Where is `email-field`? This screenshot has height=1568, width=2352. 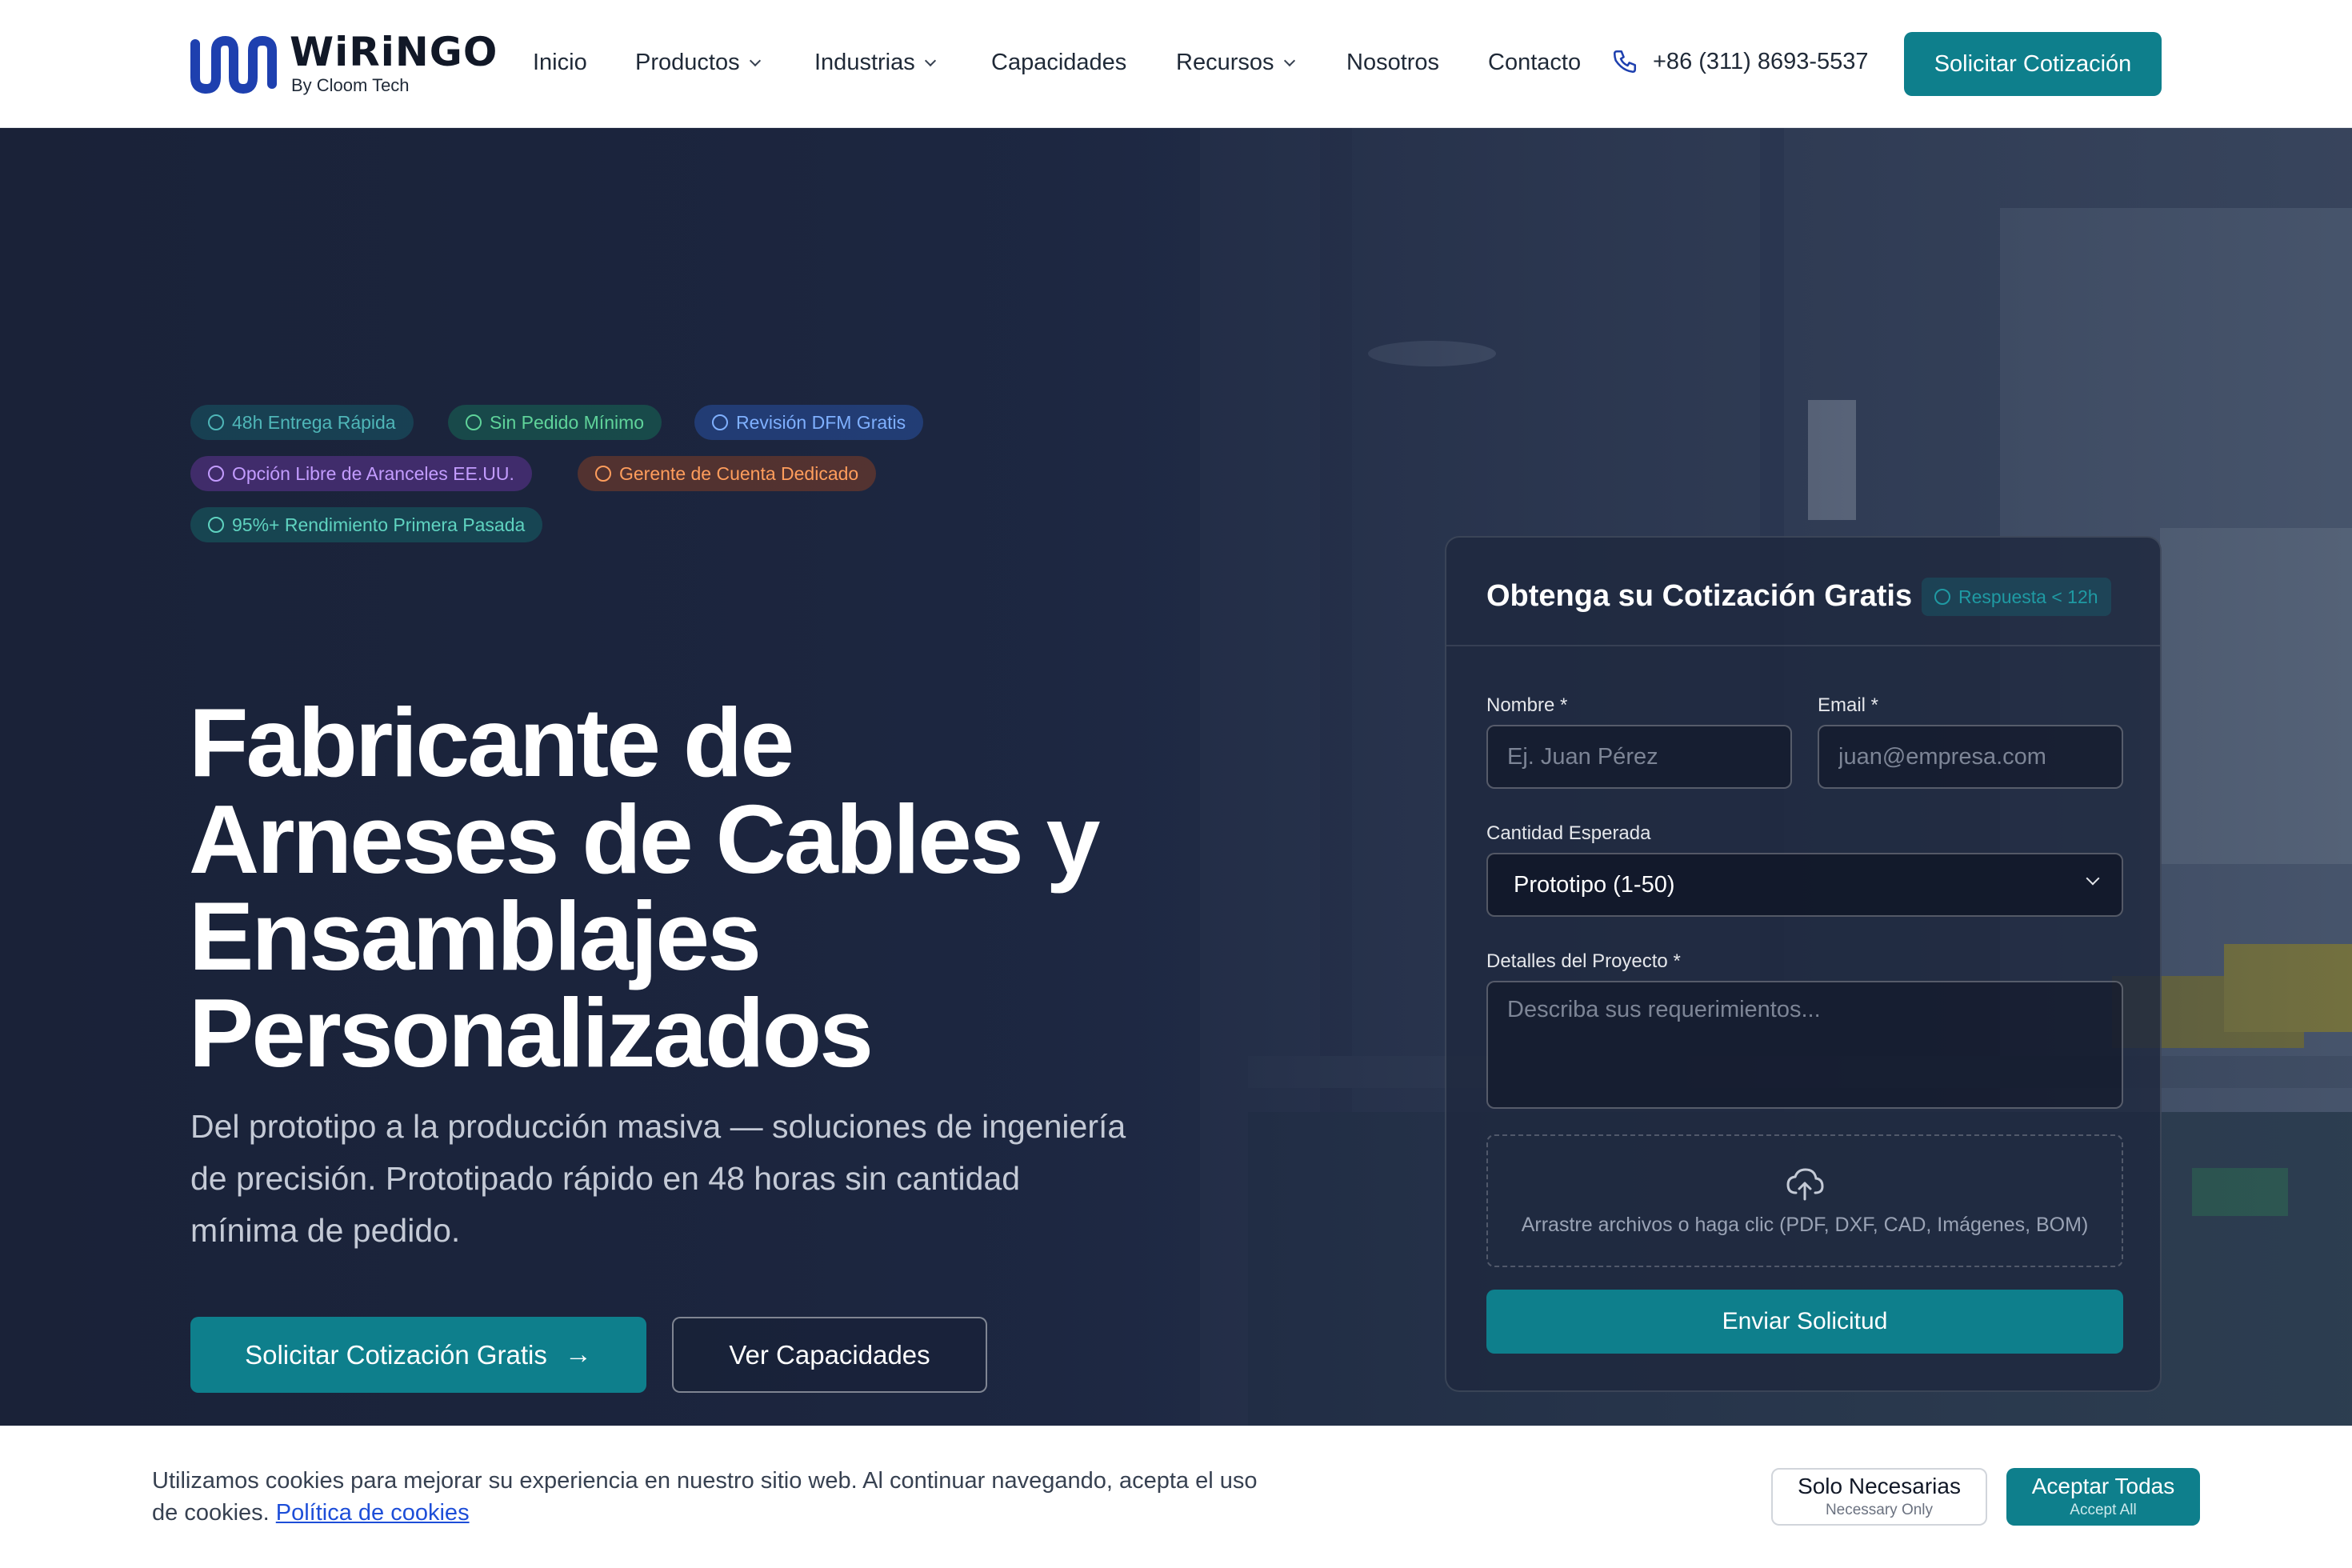
email-field is located at coordinates (1970, 757).